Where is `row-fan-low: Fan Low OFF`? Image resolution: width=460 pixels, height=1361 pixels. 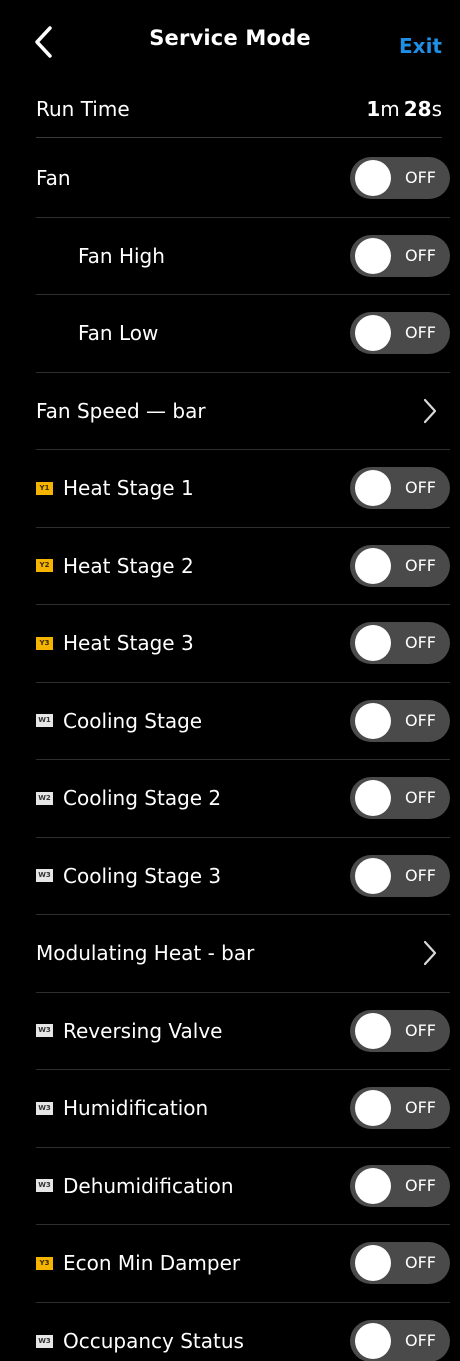
row-fan-low: Fan Low OFF is located at coordinates (243, 334).